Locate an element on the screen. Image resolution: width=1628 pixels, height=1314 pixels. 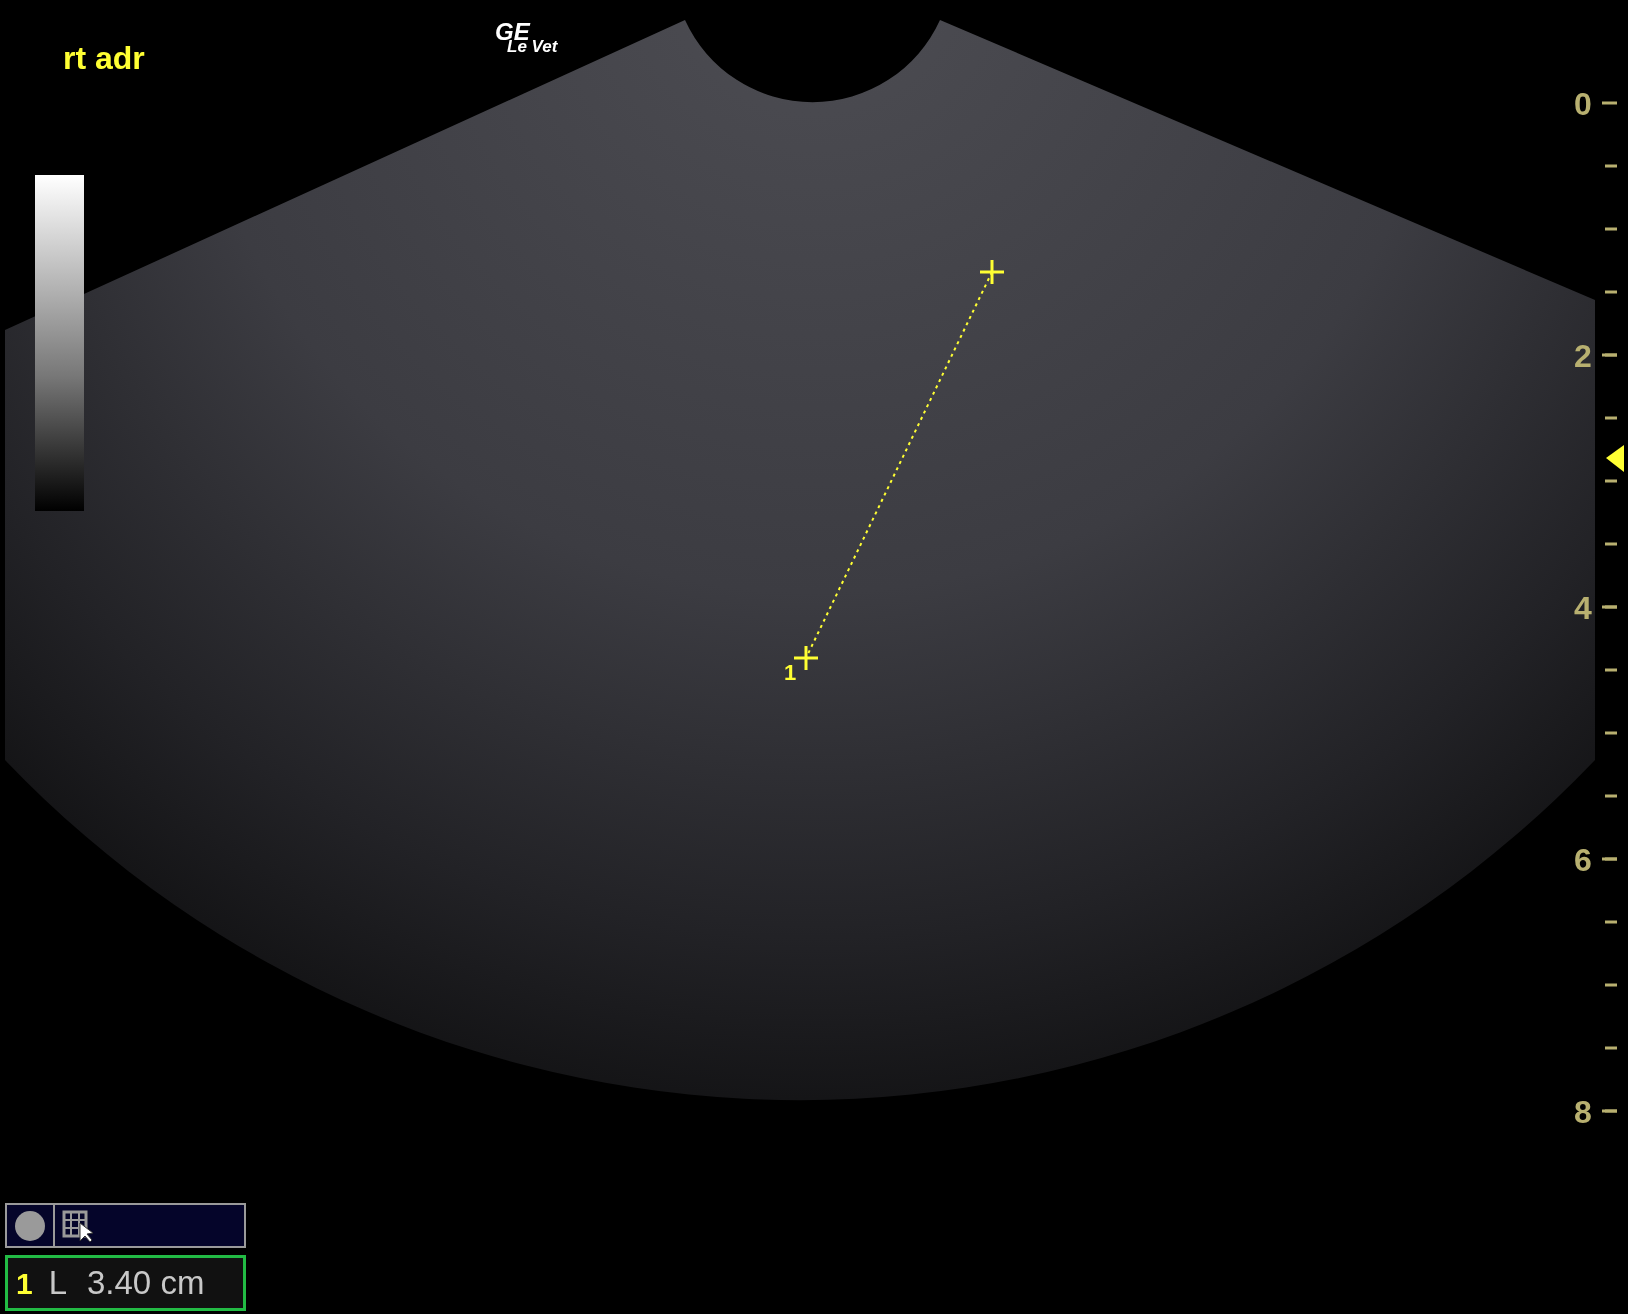
logo: GE Le Vet is located at coordinates (526, 37).